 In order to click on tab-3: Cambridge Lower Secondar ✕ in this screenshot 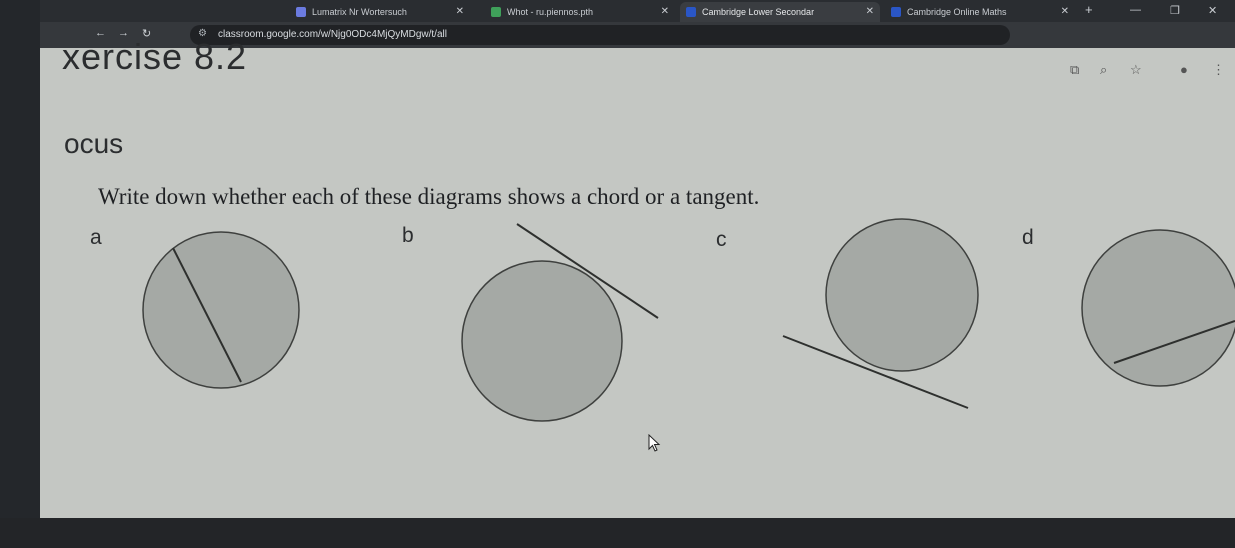, I will do `click(780, 12)`.